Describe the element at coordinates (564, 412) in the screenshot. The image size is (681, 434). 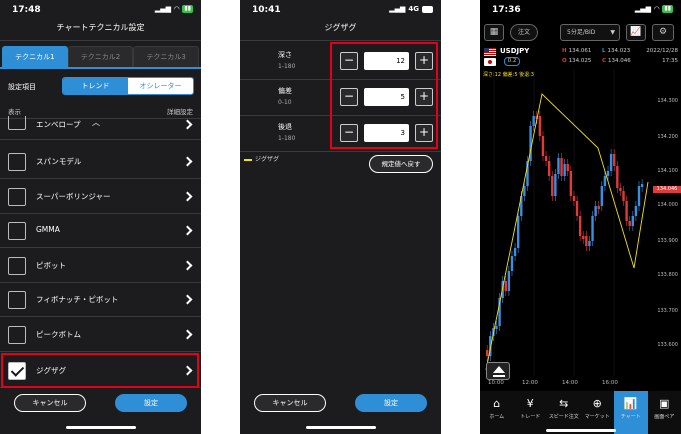
I see `nav-speed-order: ⇆ スピード注文` at that location.